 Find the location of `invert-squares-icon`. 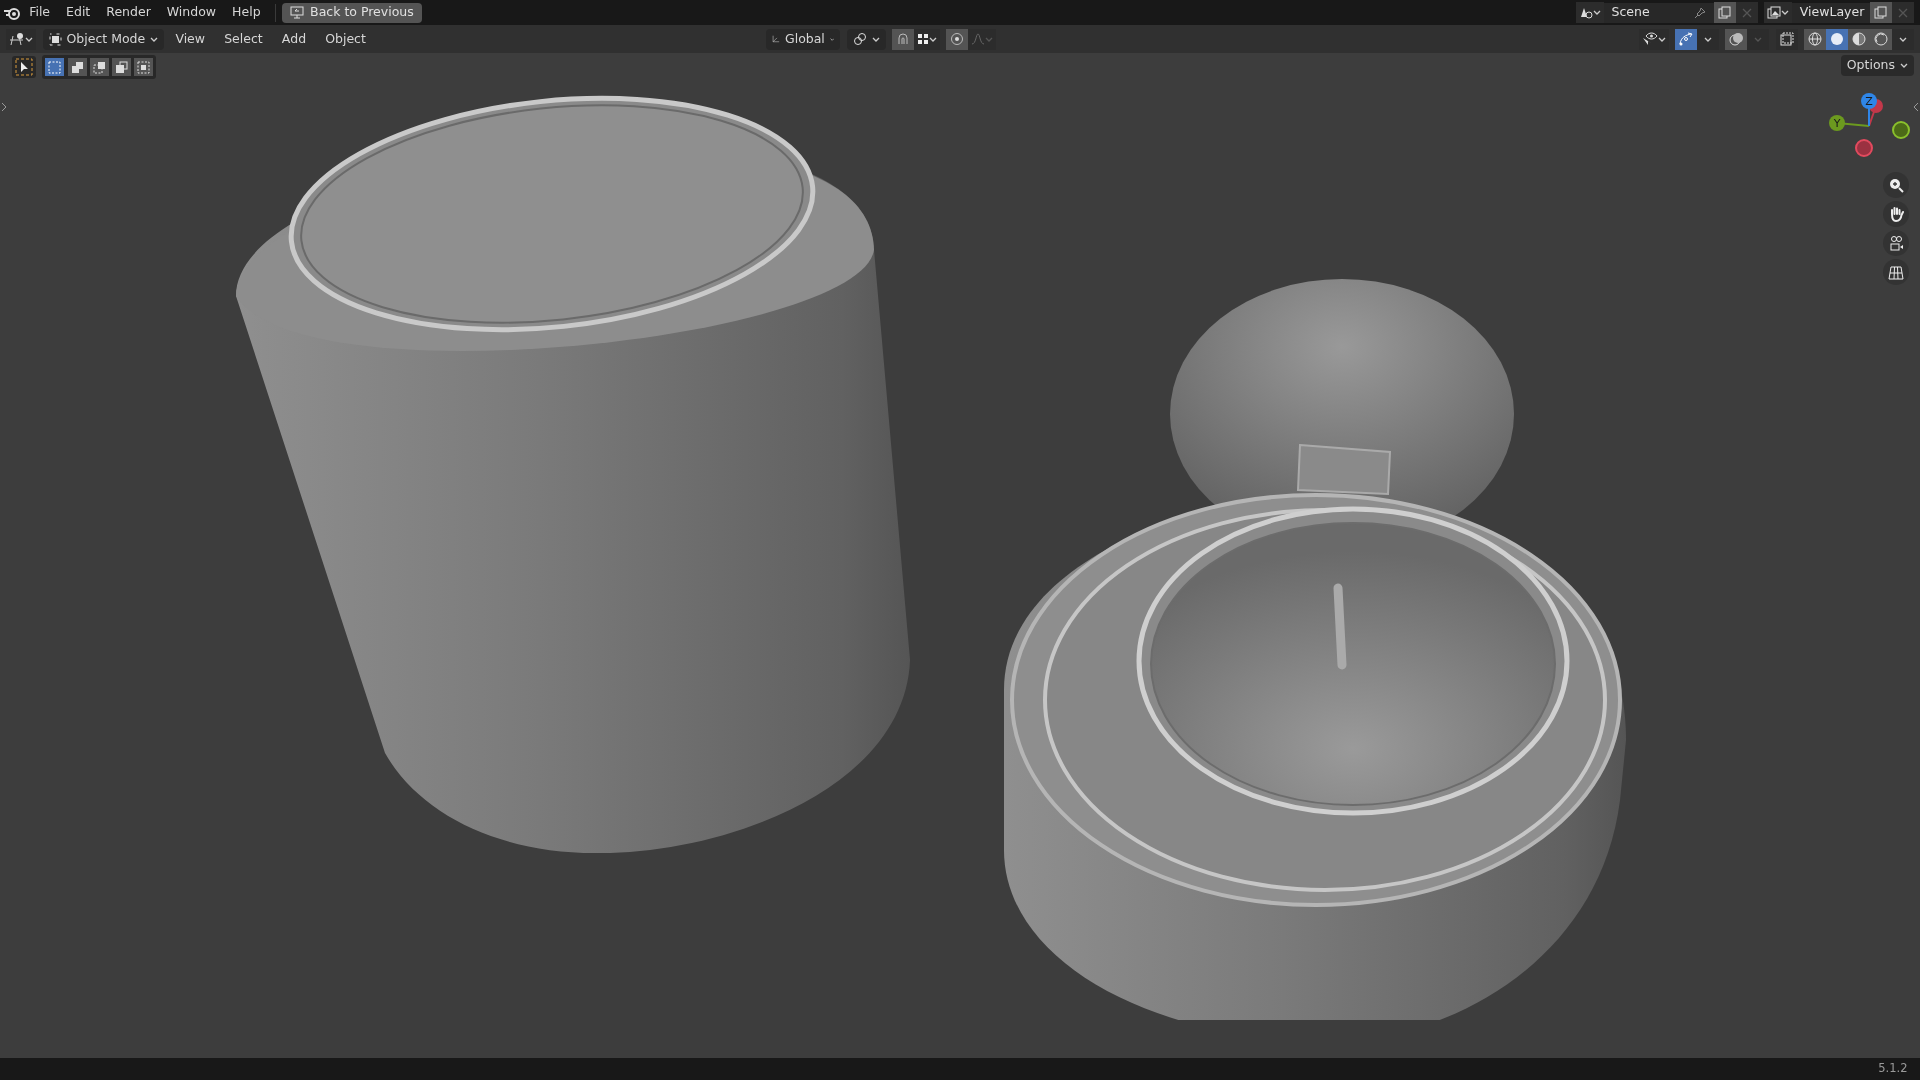

invert-squares-icon is located at coordinates (121, 67).